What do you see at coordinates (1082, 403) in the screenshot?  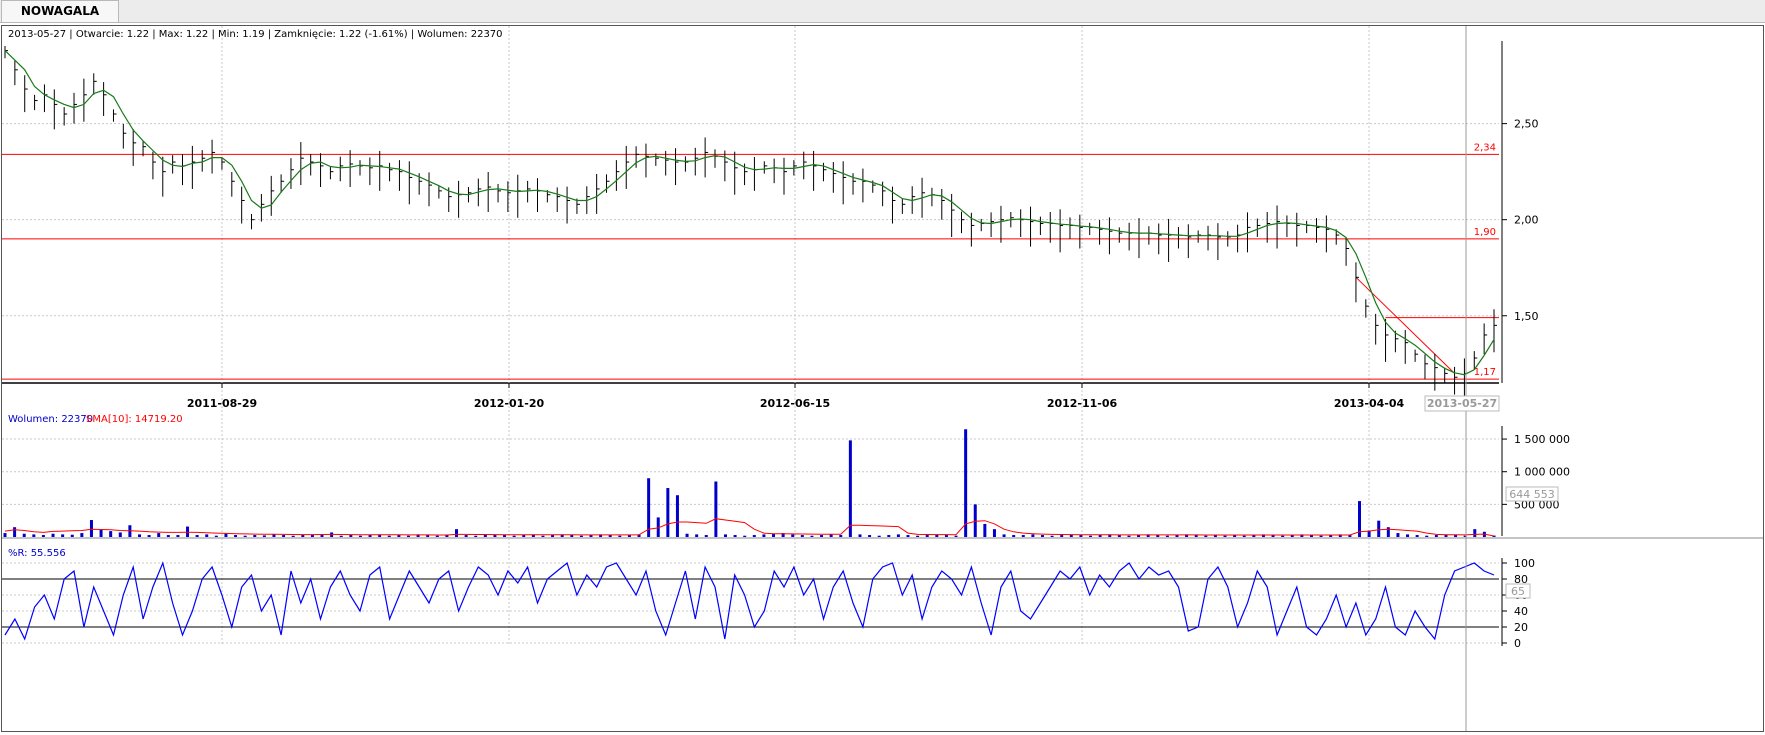 I see `x-tick-label: 2012-11-06` at bounding box center [1082, 403].